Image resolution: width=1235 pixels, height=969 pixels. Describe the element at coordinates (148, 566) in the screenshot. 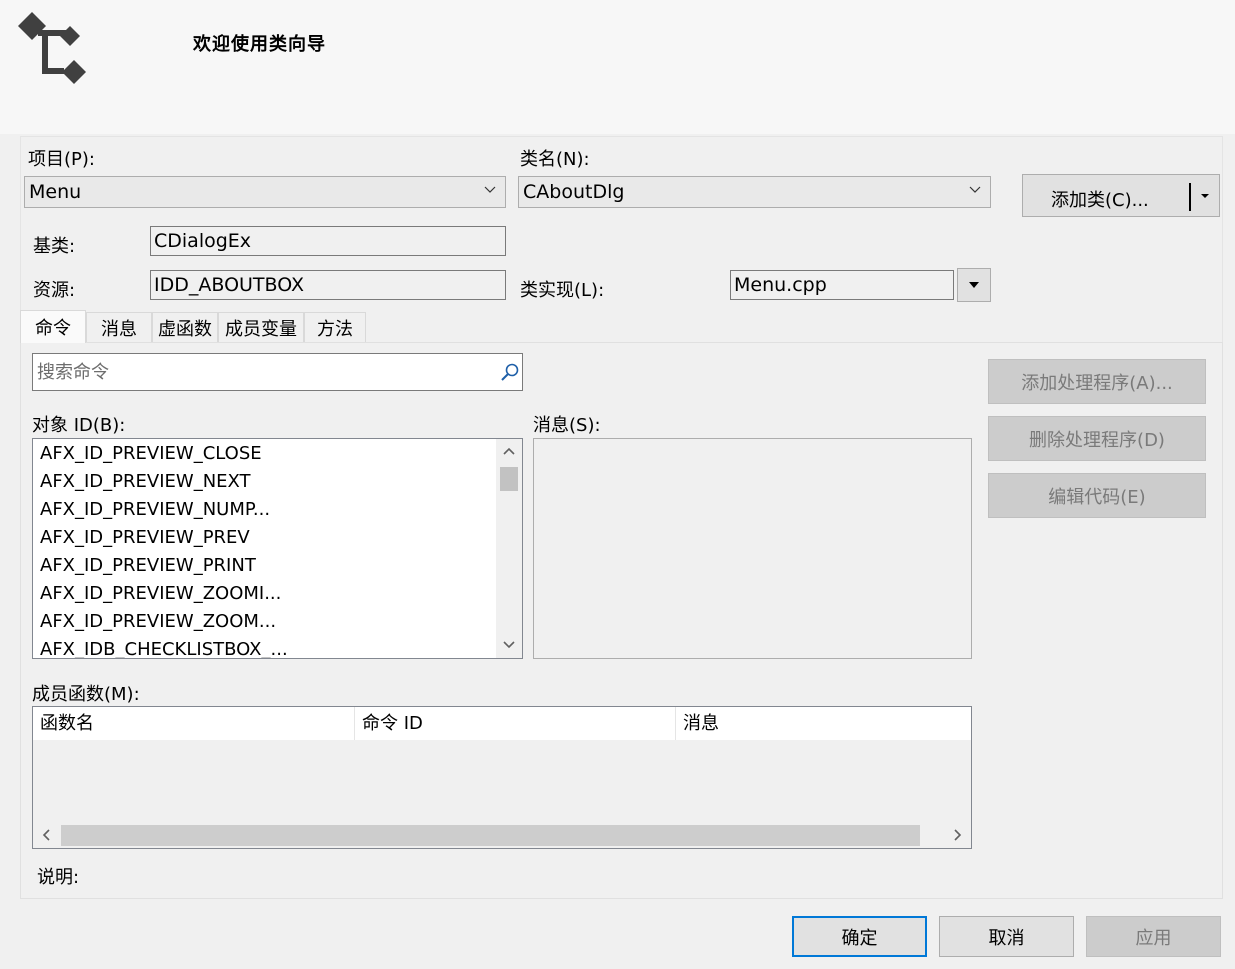

I see `list-item: AFX_ID_PREVIEW_PRINT` at that location.